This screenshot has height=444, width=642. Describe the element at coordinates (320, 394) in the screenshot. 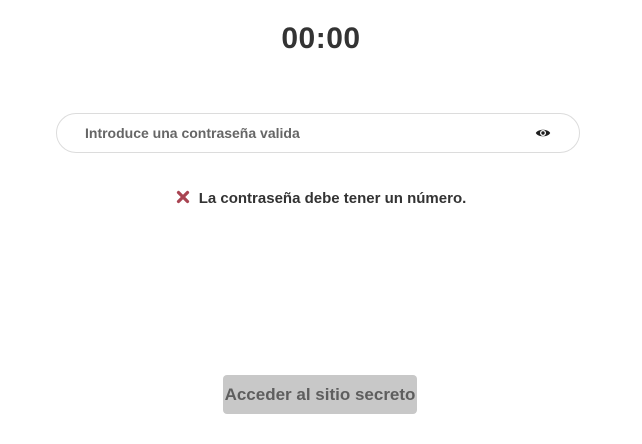

I see `access-secret-site-button: Acceder al sitio secreto` at that location.